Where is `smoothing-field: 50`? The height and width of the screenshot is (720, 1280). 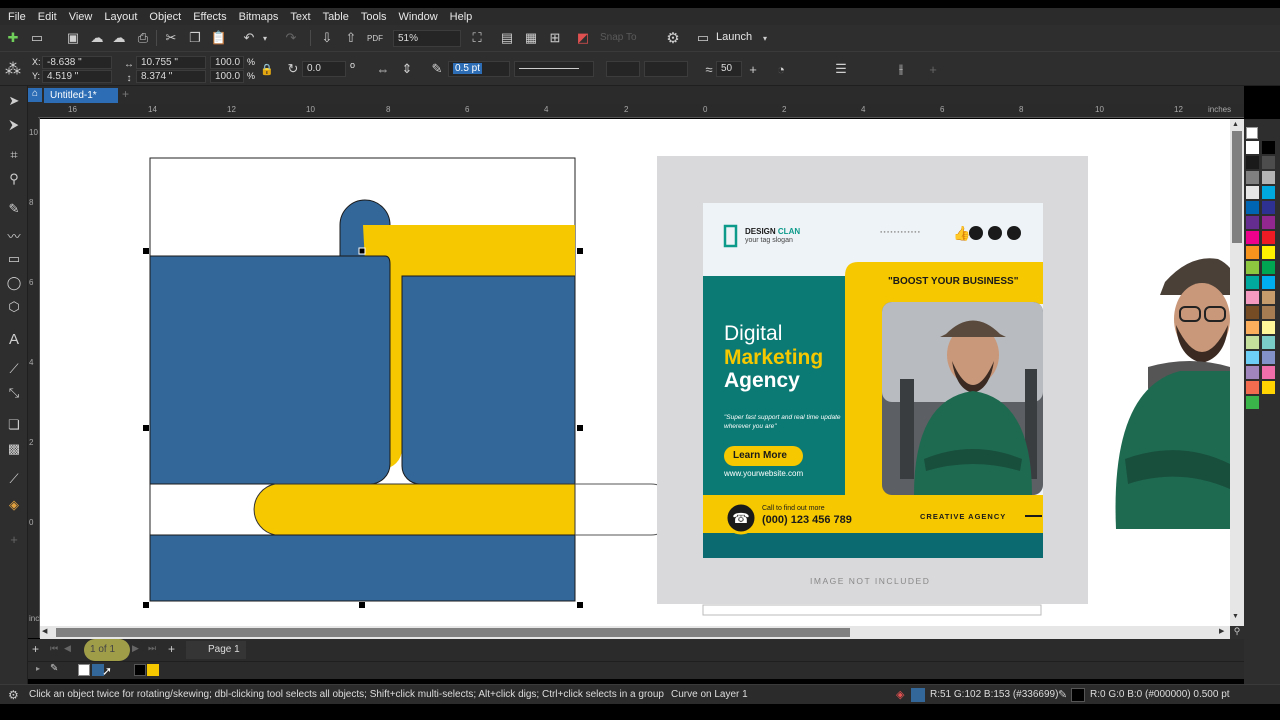 smoothing-field: 50 is located at coordinates (729, 69).